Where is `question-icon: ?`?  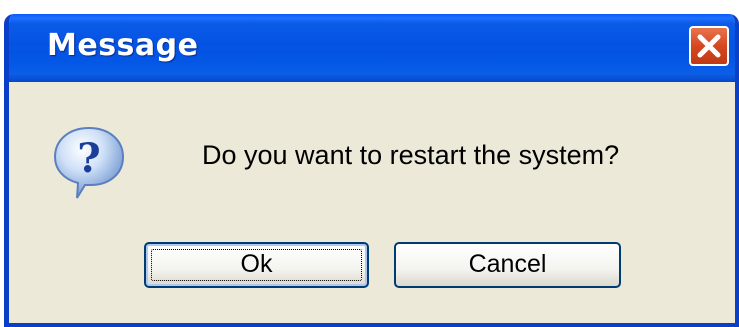 question-icon: ? is located at coordinates (89, 162).